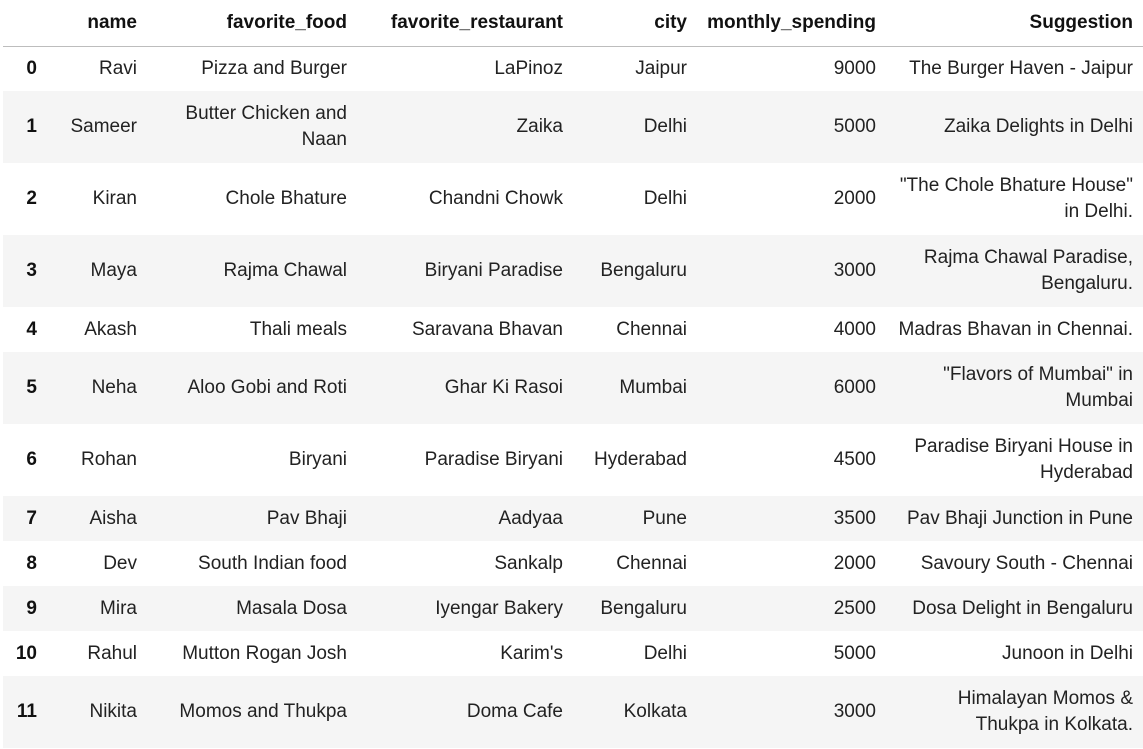 The width and height of the screenshot is (1143, 749). I want to click on cell-favorite-food: Aloo Gobi and Roti, so click(267, 387).